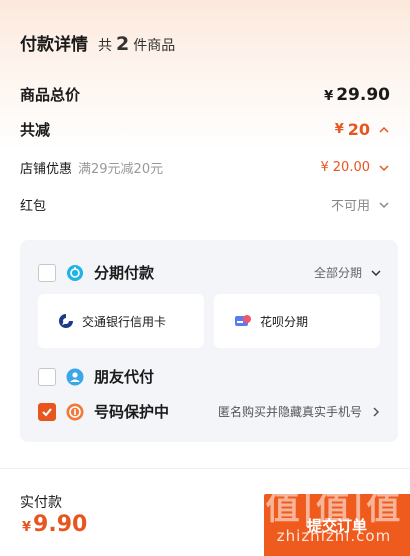 This screenshot has width=410, height=556. Describe the element at coordinates (124, 273) in the screenshot. I see `installment-label: 分期付款` at that location.